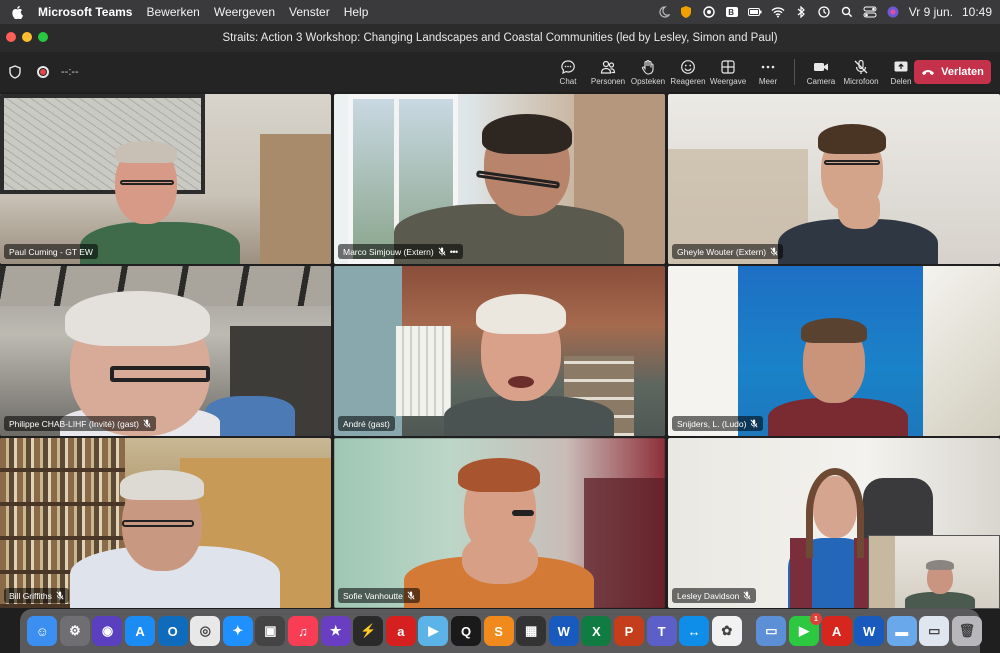 Image resolution: width=1000 pixels, height=653 pixels. I want to click on time-machine-icon, so click(824, 12).